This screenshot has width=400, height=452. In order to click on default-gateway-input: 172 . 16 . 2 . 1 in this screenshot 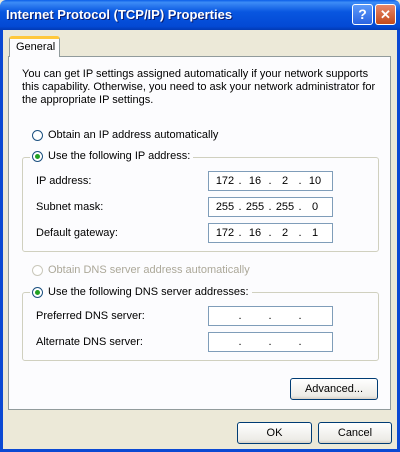, I will do `click(270, 233)`.